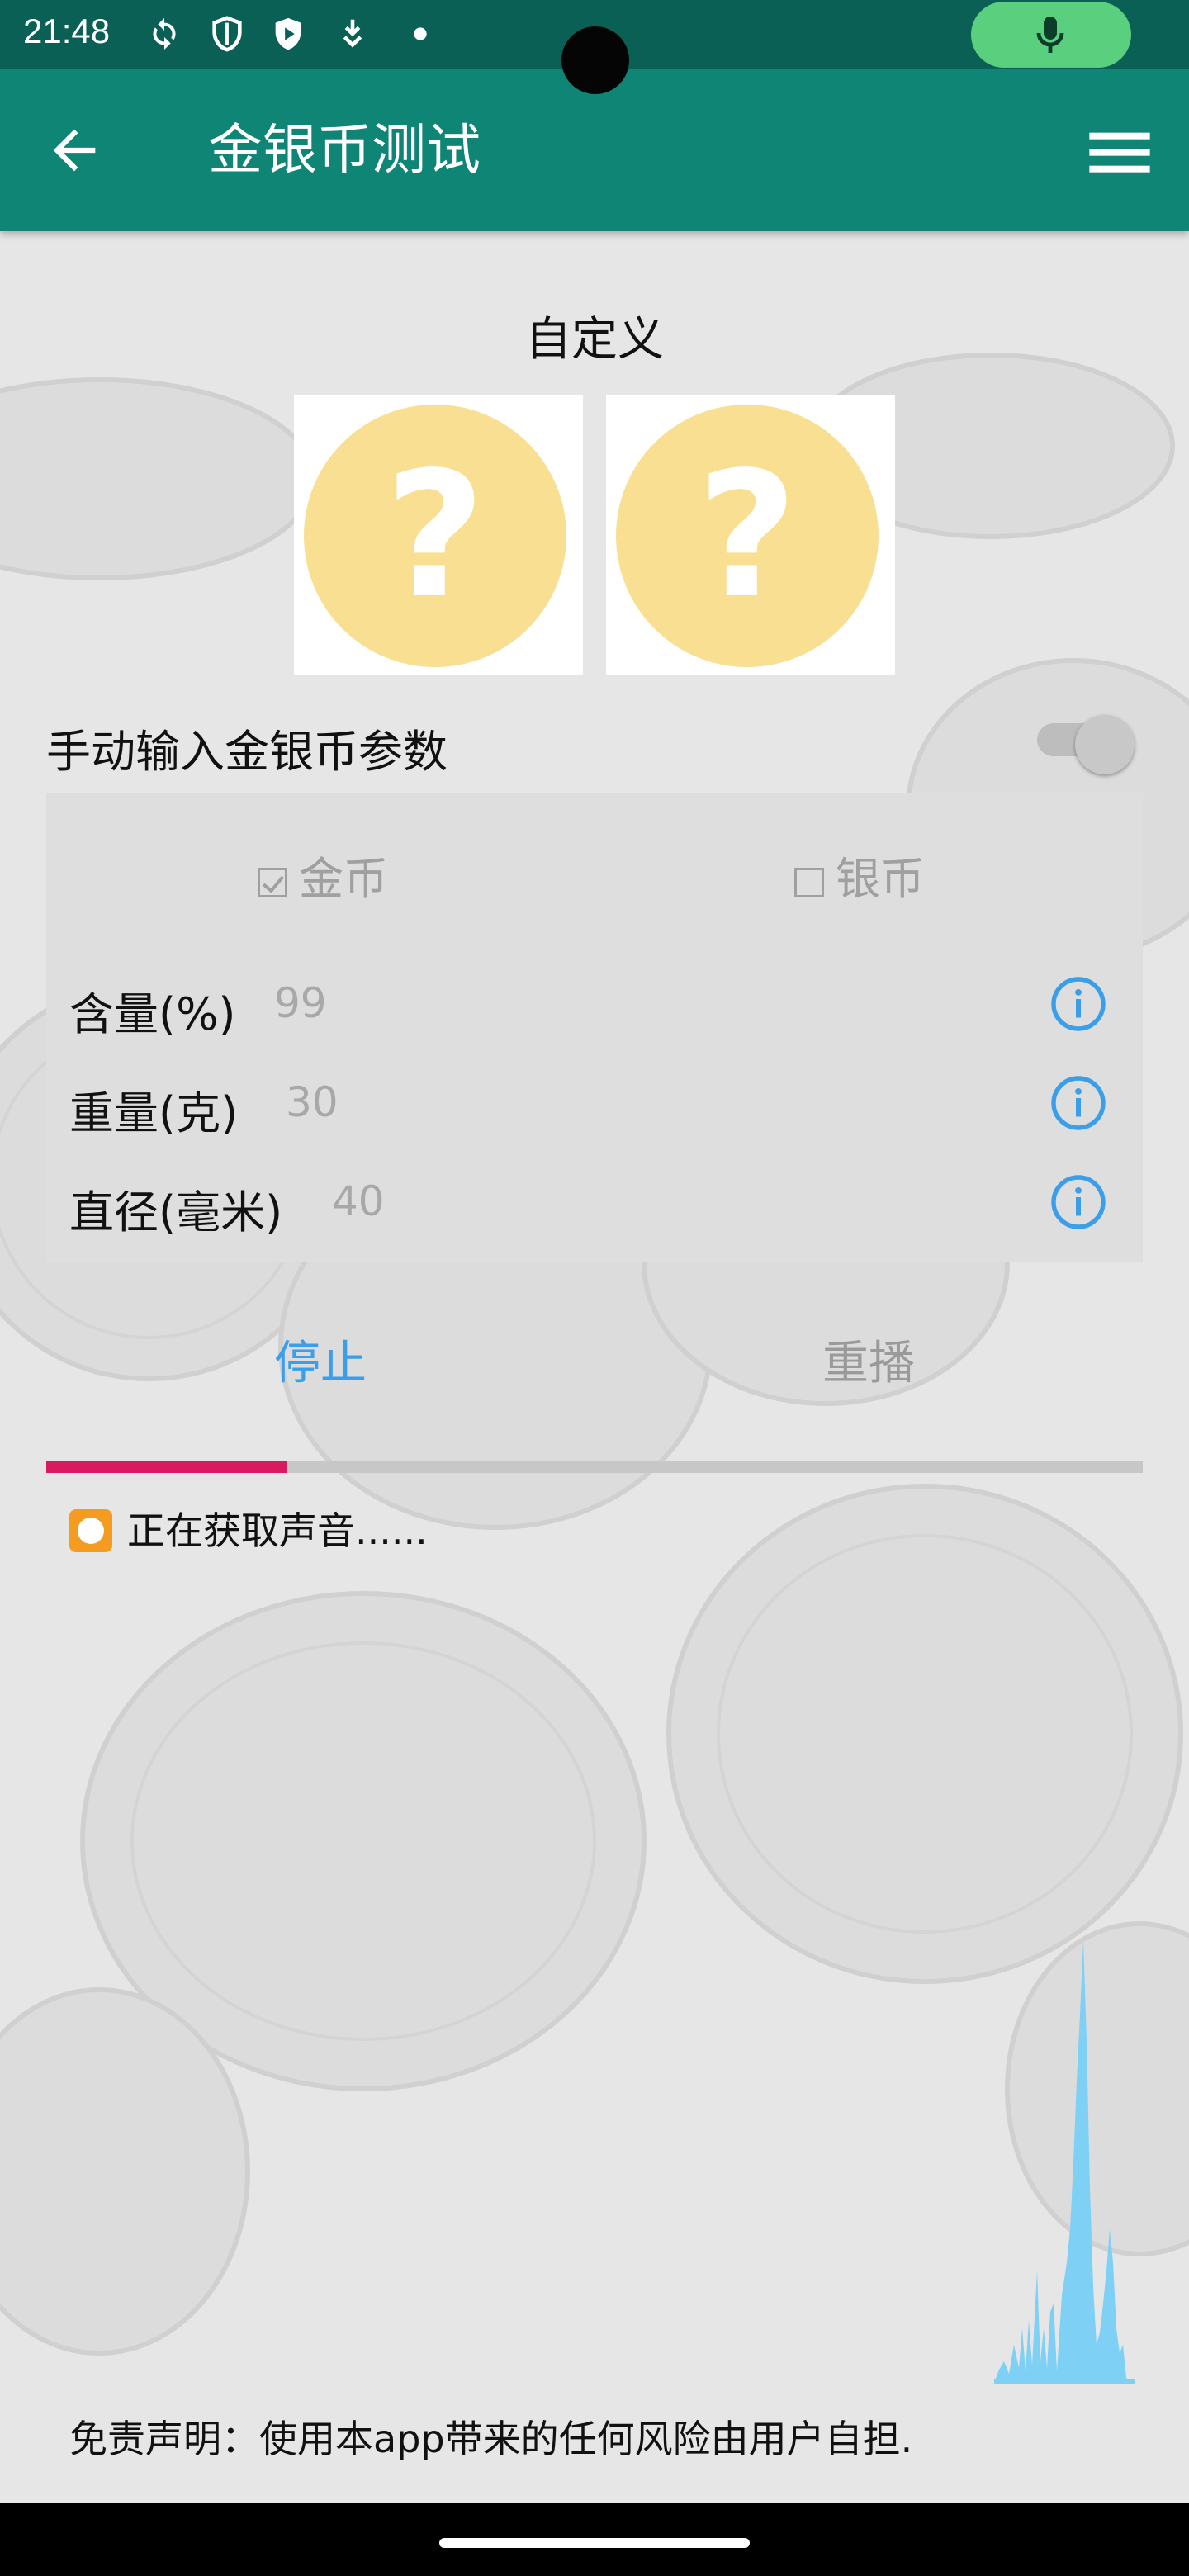 Image resolution: width=1189 pixels, height=2576 pixels. I want to click on purity-label: 含量(%), so click(152, 1014).